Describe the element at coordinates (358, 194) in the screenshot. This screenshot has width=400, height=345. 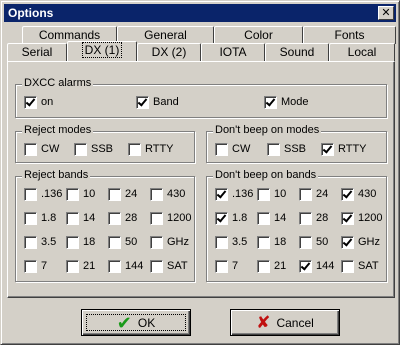
I see `beep-band-checkbox: 430` at that location.